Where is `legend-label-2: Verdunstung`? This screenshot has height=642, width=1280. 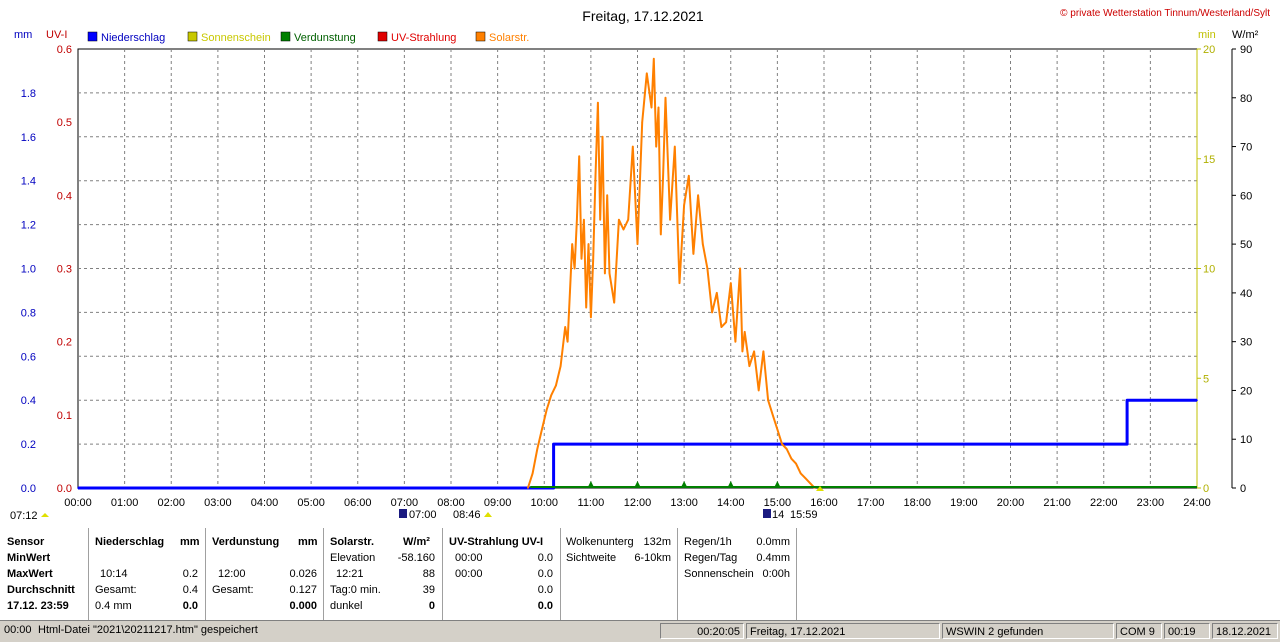
legend-label-2: Verdunstung is located at coordinates (325, 38).